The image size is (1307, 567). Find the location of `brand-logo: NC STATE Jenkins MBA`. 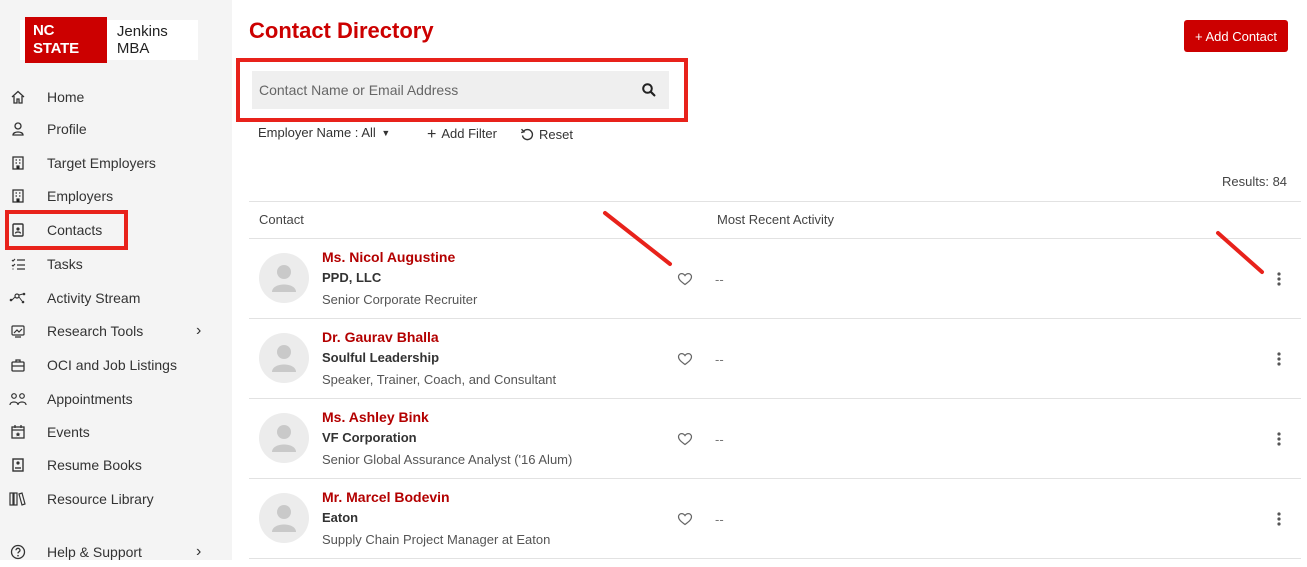

brand-logo: NC STATE Jenkins MBA is located at coordinates (109, 40).